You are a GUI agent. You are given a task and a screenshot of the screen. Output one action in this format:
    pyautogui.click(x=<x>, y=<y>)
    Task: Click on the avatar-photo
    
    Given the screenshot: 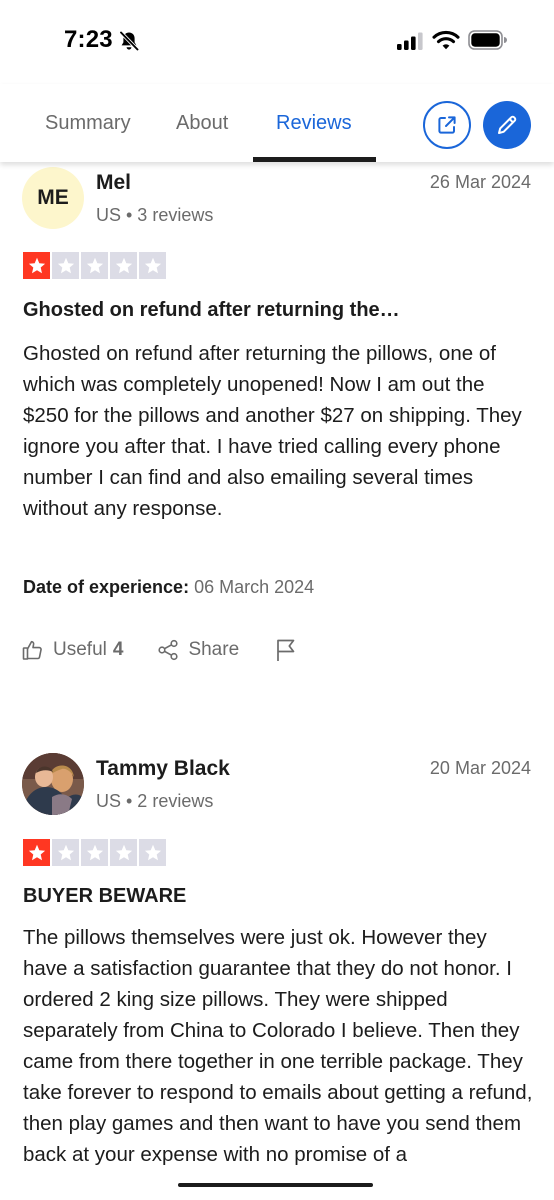 What is the action you would take?
    pyautogui.click(x=53, y=784)
    